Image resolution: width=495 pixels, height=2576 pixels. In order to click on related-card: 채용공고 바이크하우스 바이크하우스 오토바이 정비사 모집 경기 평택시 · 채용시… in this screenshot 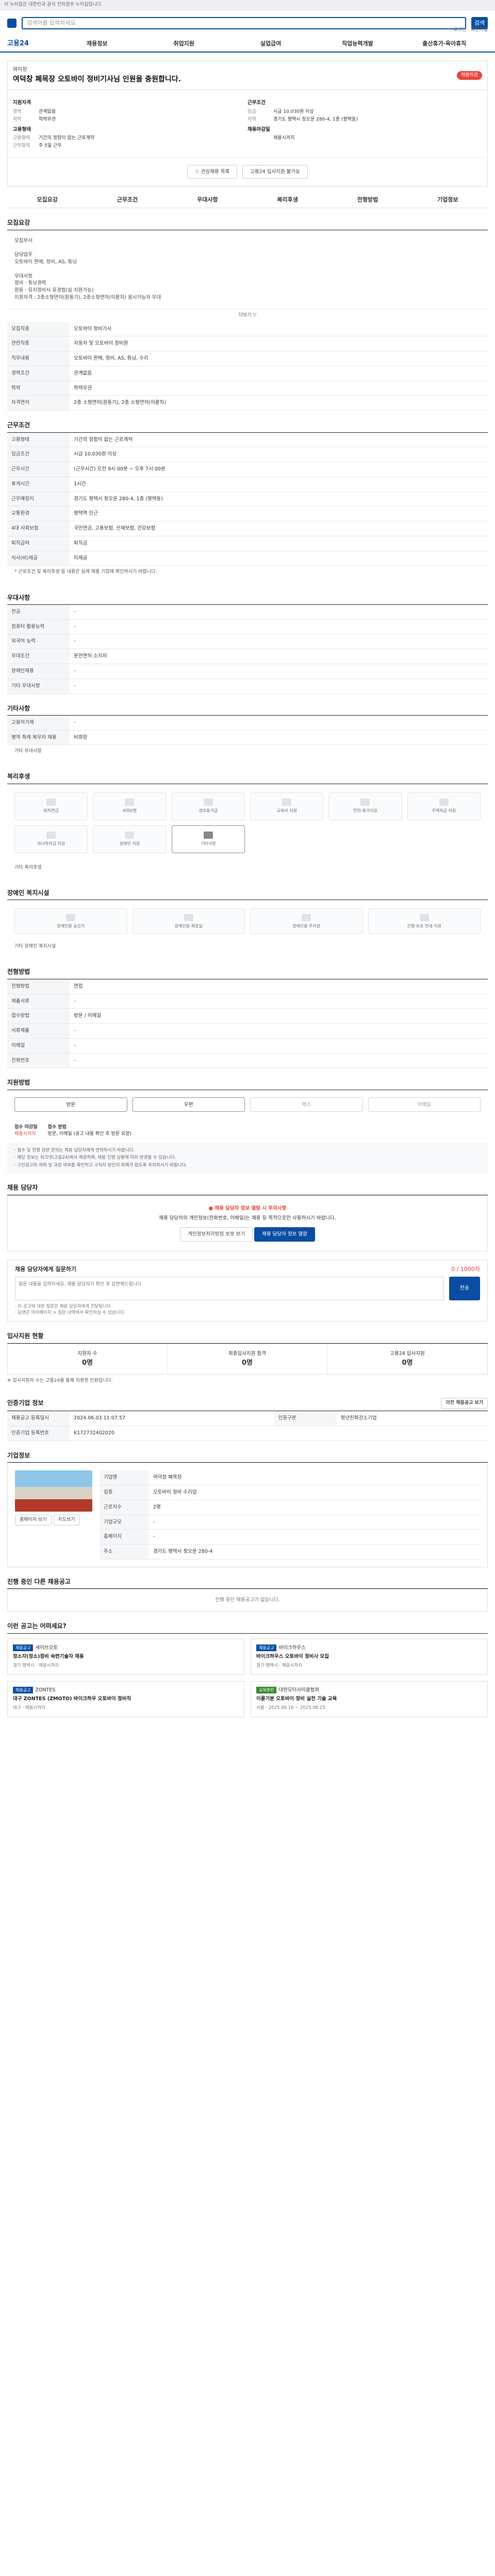, I will do `click(369, 1656)`.